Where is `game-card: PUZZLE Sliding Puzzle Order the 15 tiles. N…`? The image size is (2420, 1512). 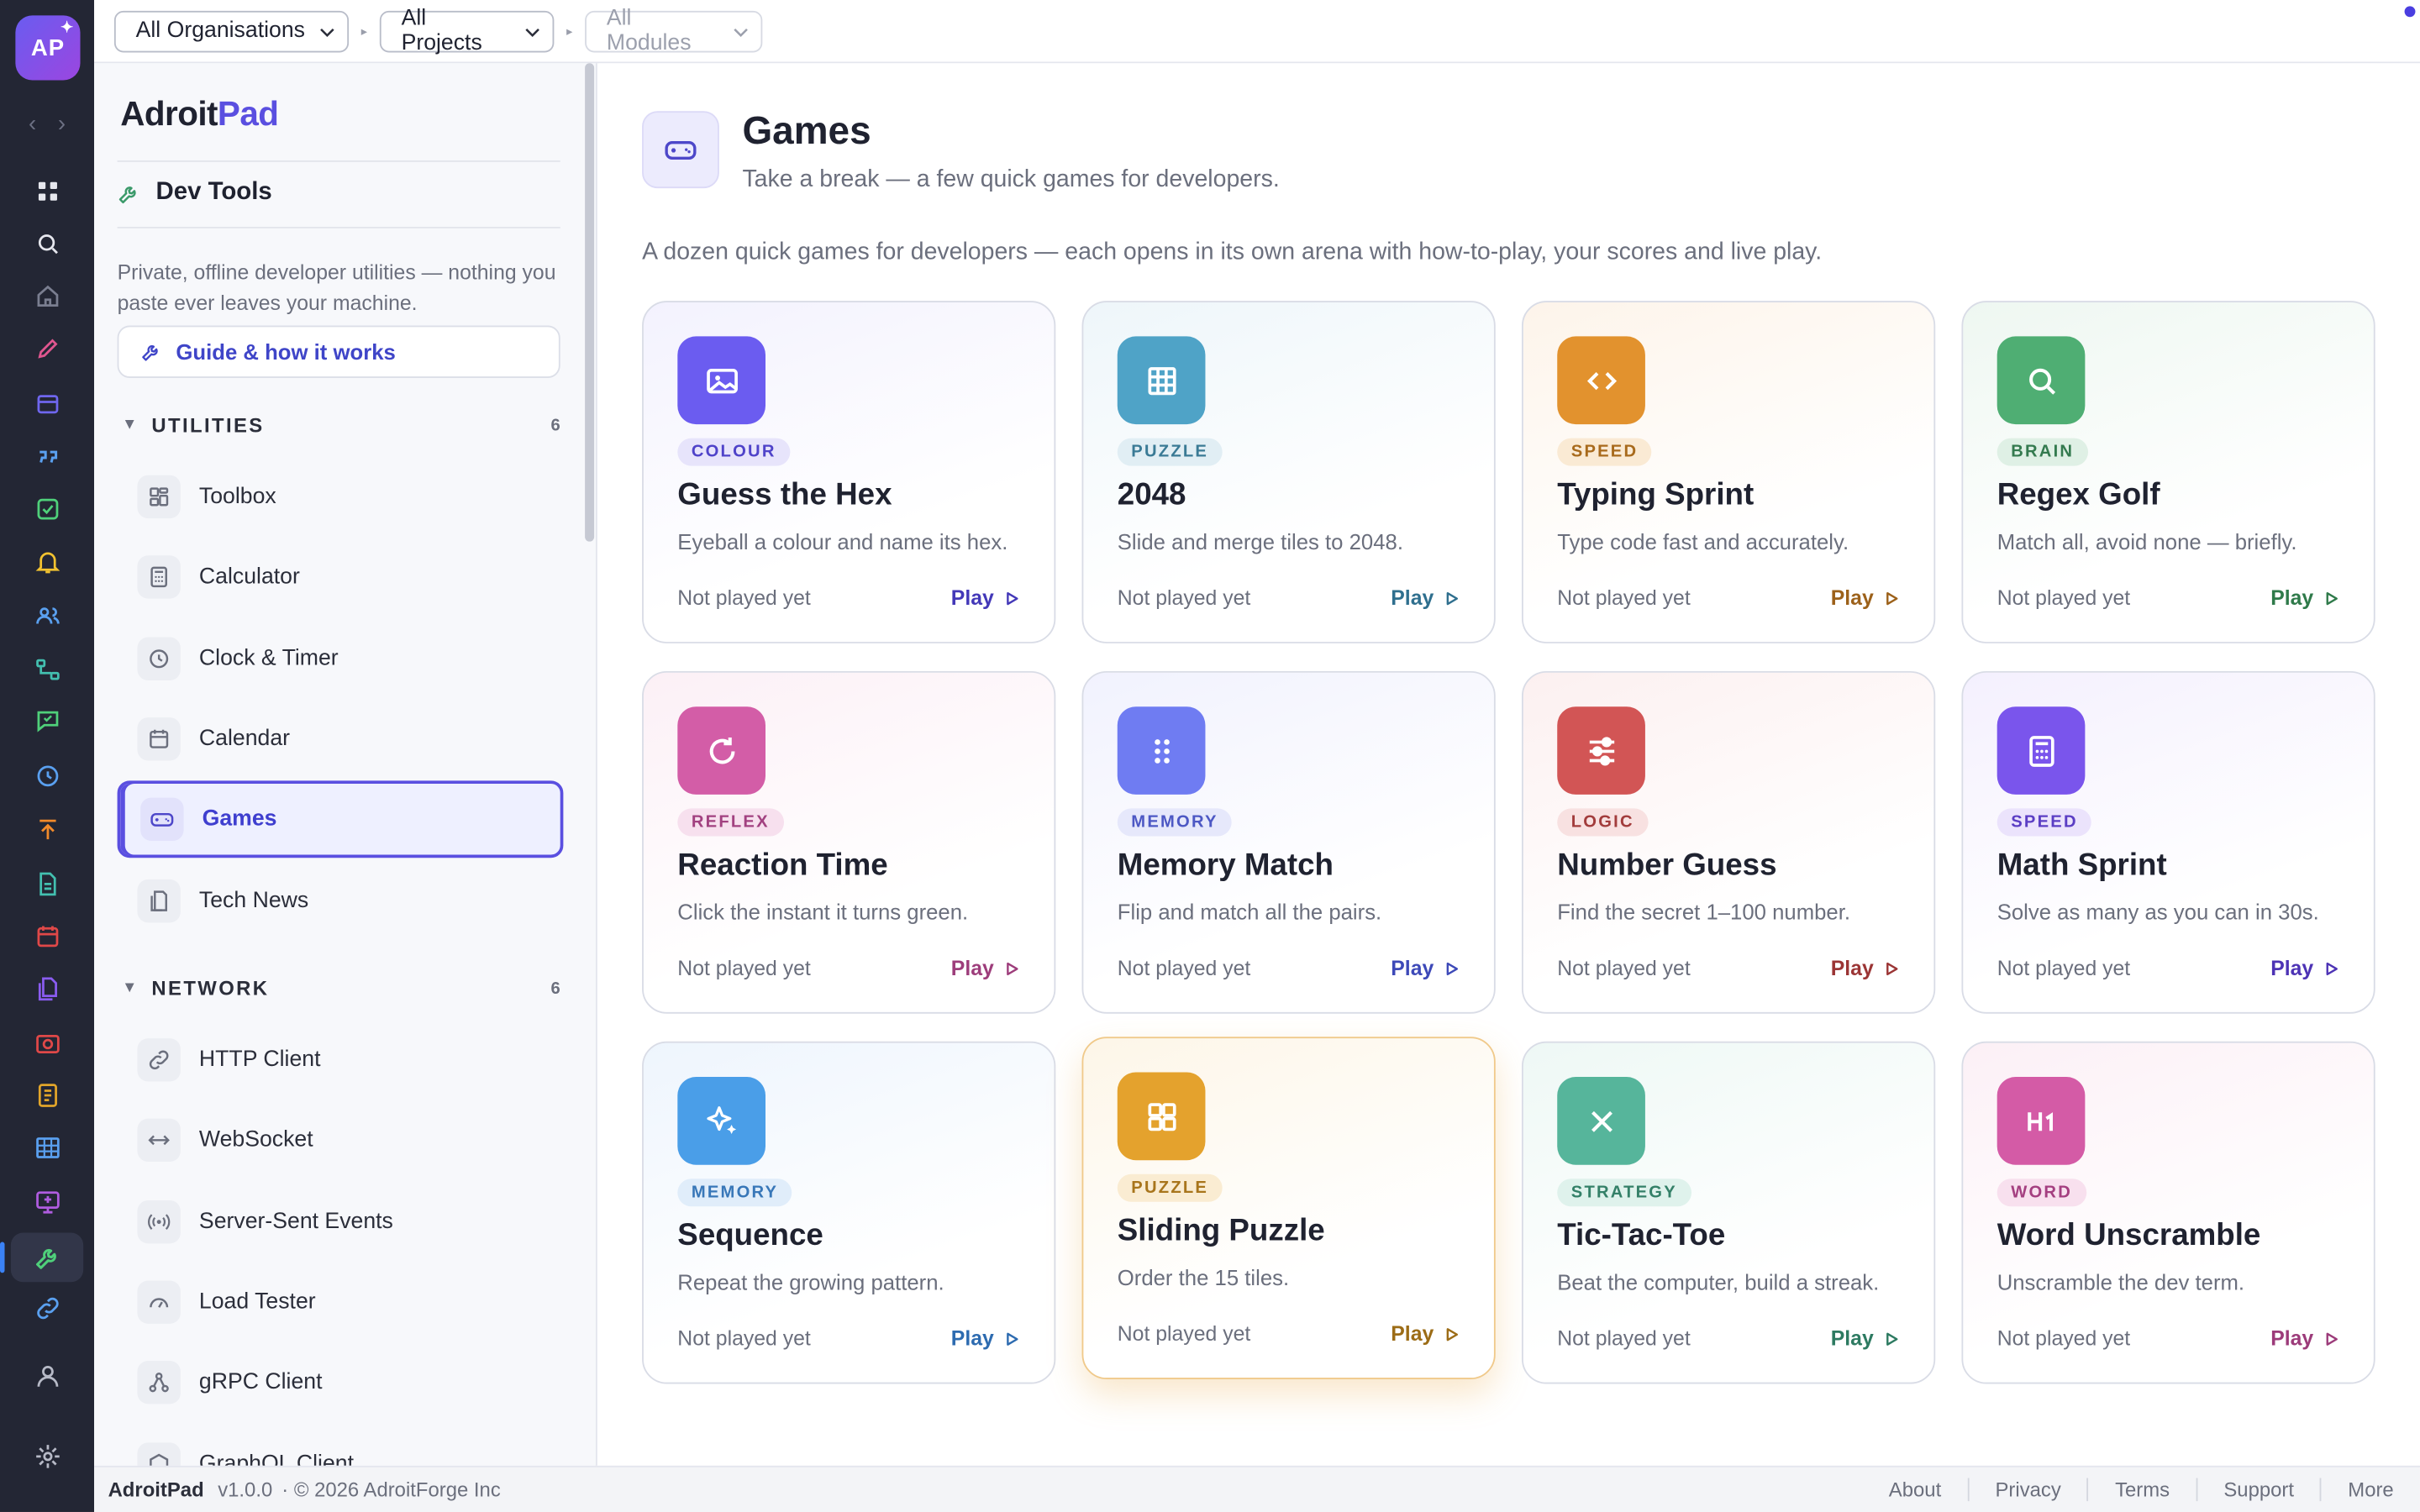
game-card: PUZZLE Sliding Puzzle Order the 15 tiles. N… is located at coordinates (1288, 1208).